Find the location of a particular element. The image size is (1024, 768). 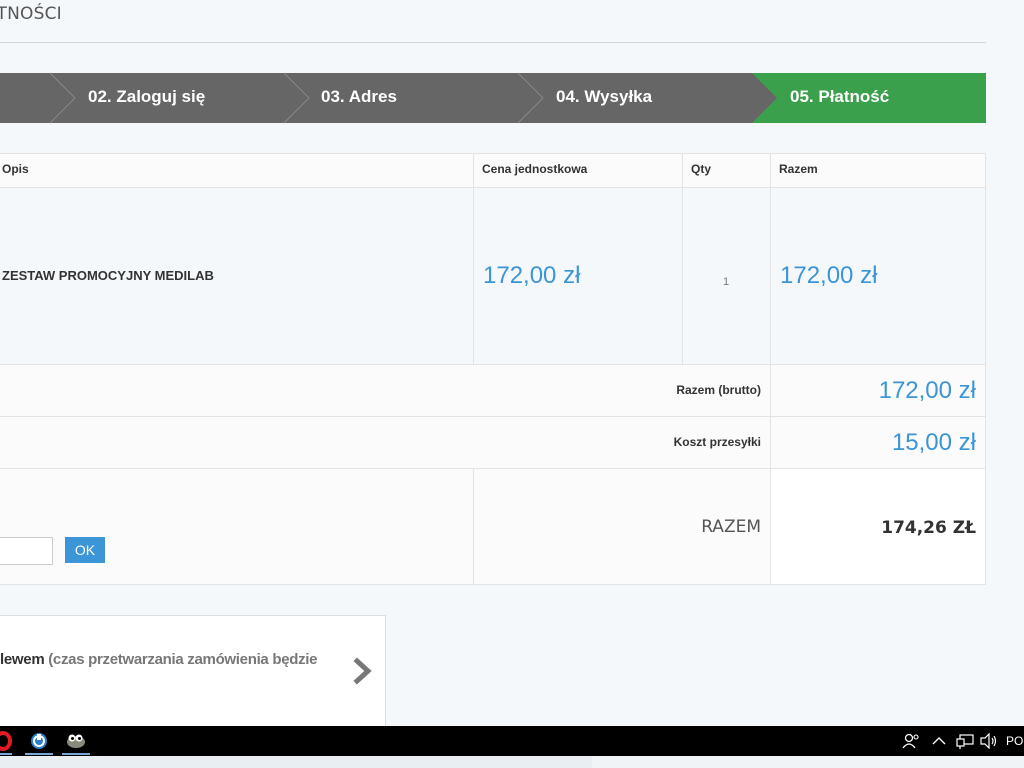

page-title: ATNOŚCI is located at coordinates (31, 14).